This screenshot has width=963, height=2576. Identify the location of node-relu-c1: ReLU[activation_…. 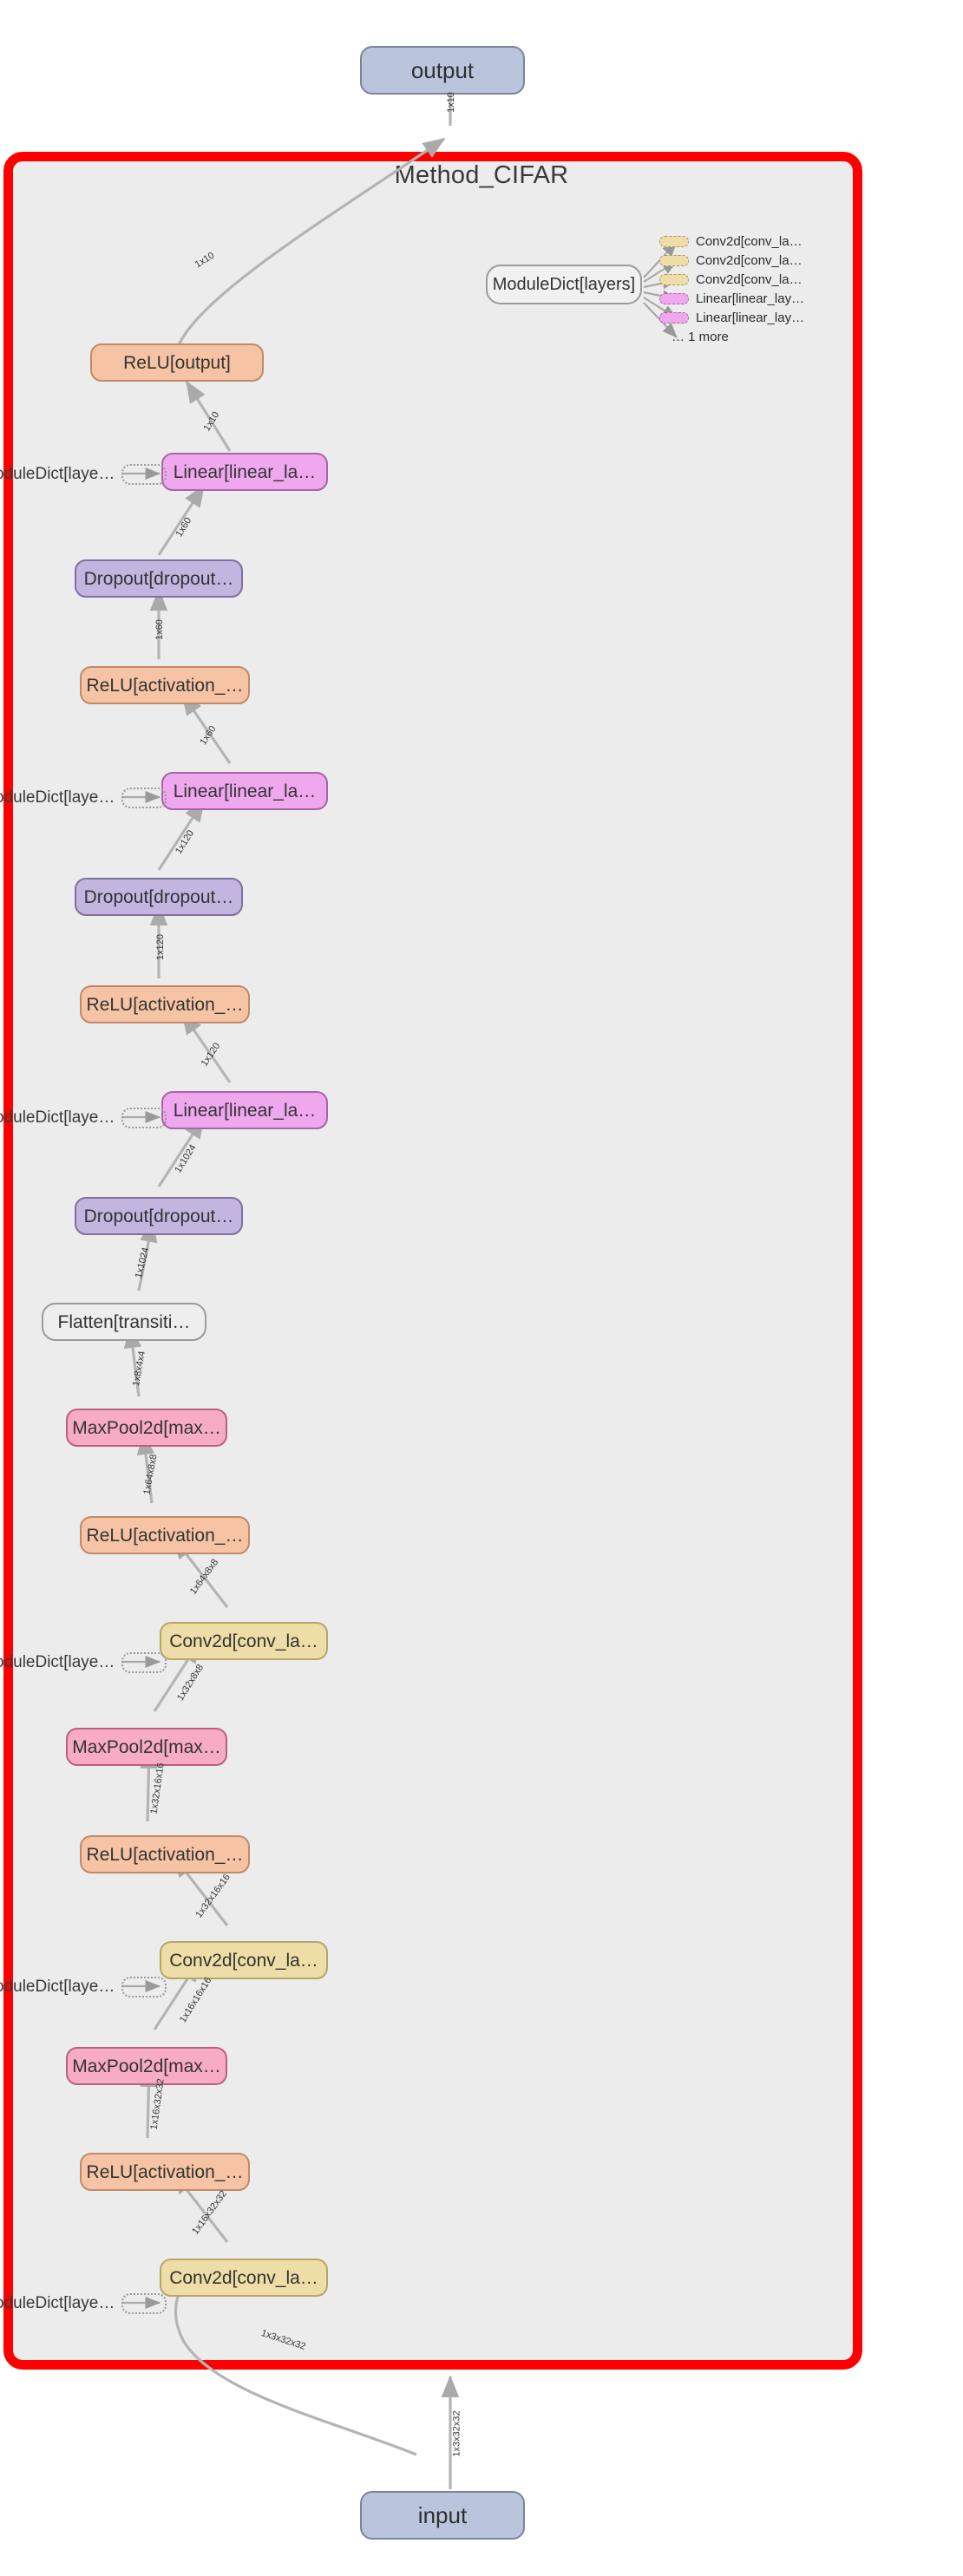
(165, 2172).